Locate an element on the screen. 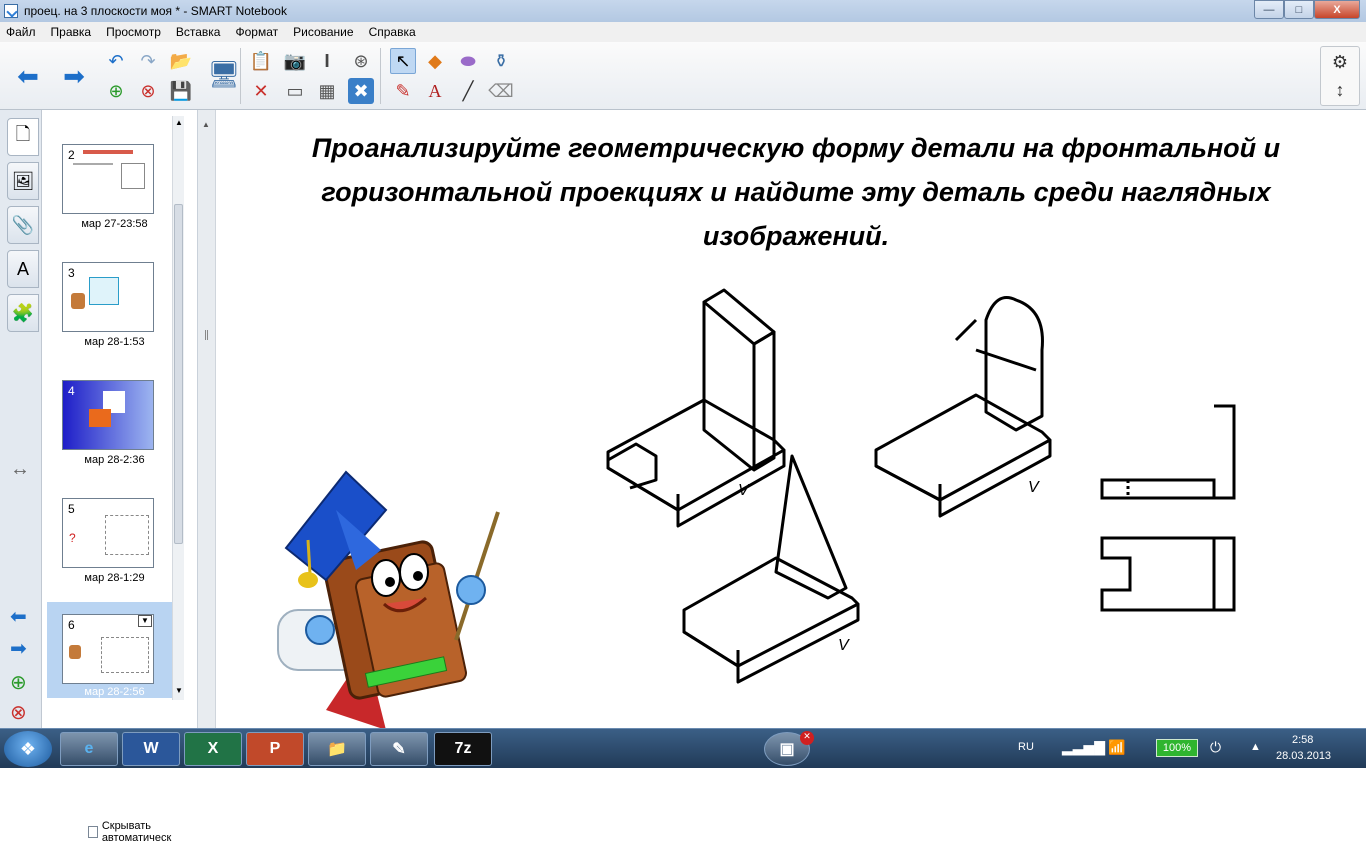  select-arrow-icon: ↖ is located at coordinates (403, 61).